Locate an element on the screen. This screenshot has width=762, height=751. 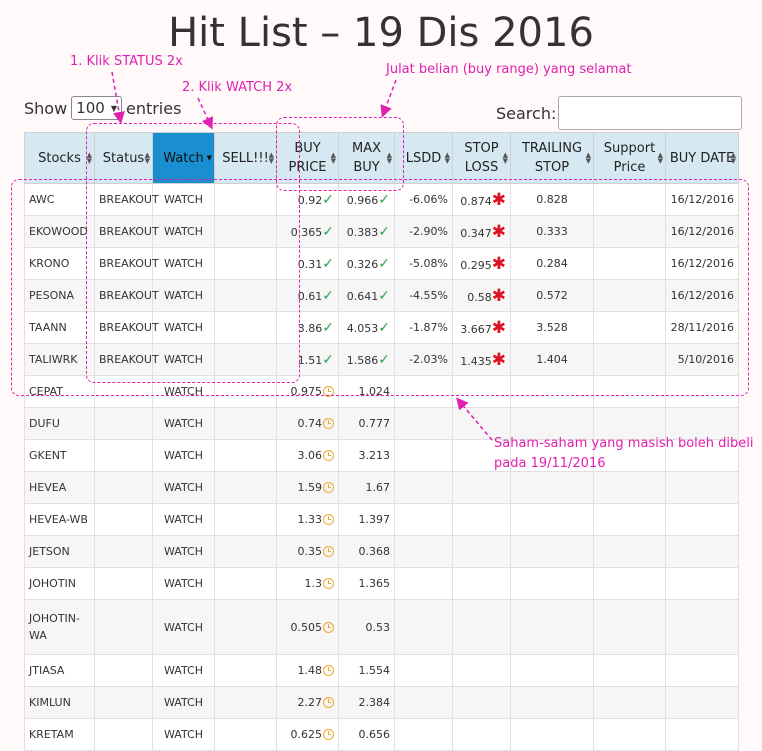
arrow-still-buyable is located at coordinates (474, 419).